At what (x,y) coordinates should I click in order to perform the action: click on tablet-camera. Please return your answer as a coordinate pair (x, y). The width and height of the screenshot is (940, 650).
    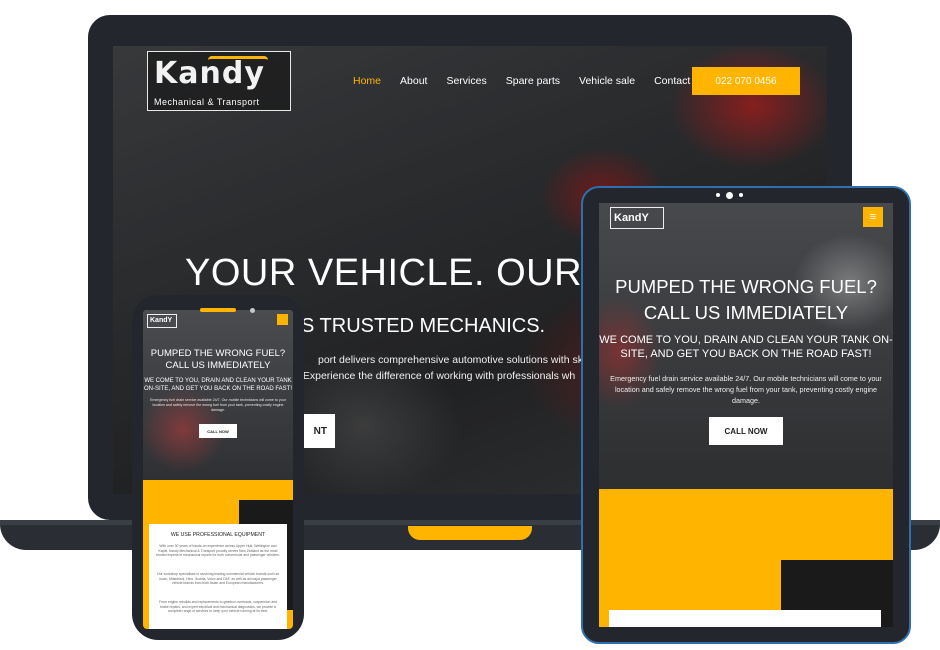
    Looking at the image, I should click on (729, 195).